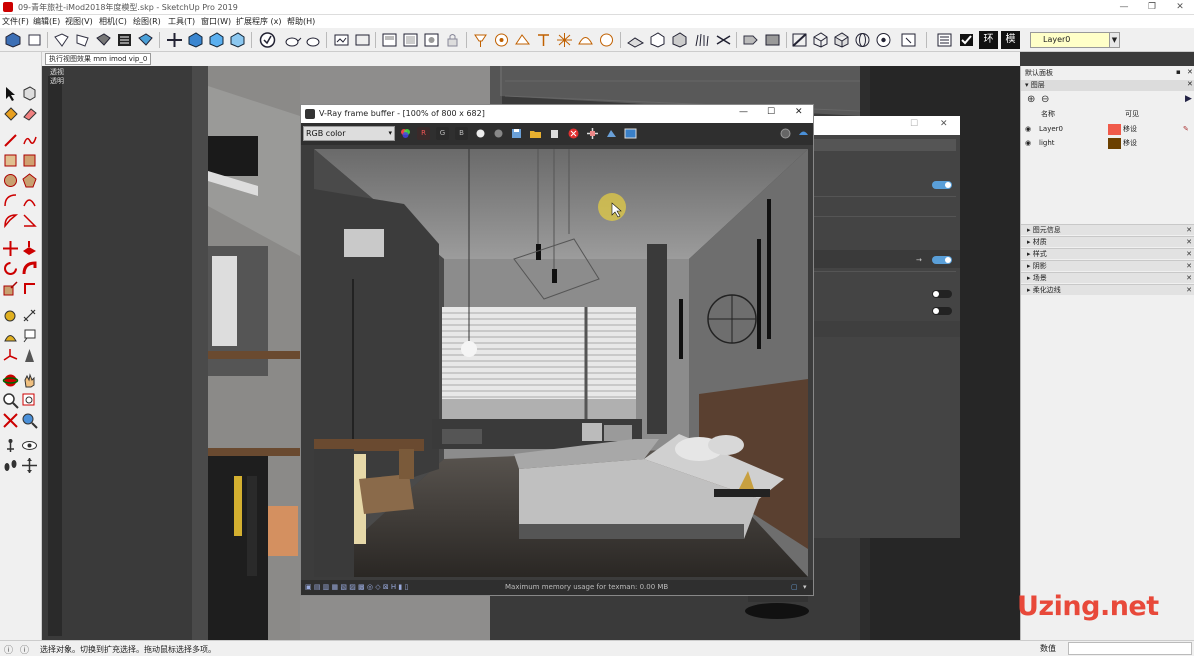 The image size is (1194, 656). Describe the element at coordinates (862, 40) in the screenshot. I see `sphere-wire-icon` at that location.